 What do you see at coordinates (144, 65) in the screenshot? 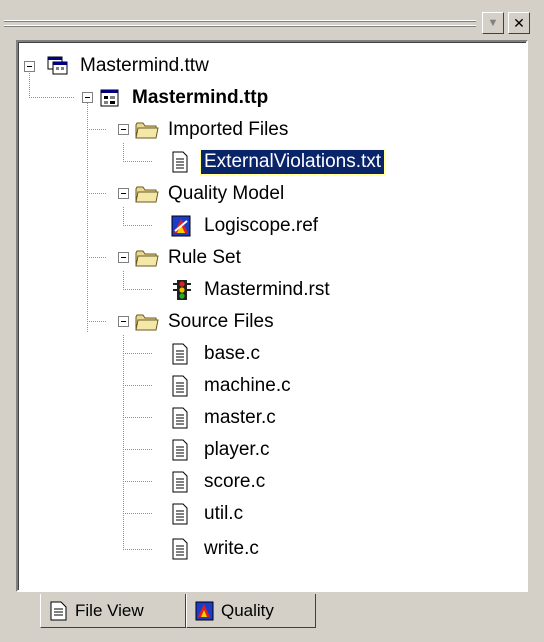
I see `tree-node-label: Mastermind.ttw` at bounding box center [144, 65].